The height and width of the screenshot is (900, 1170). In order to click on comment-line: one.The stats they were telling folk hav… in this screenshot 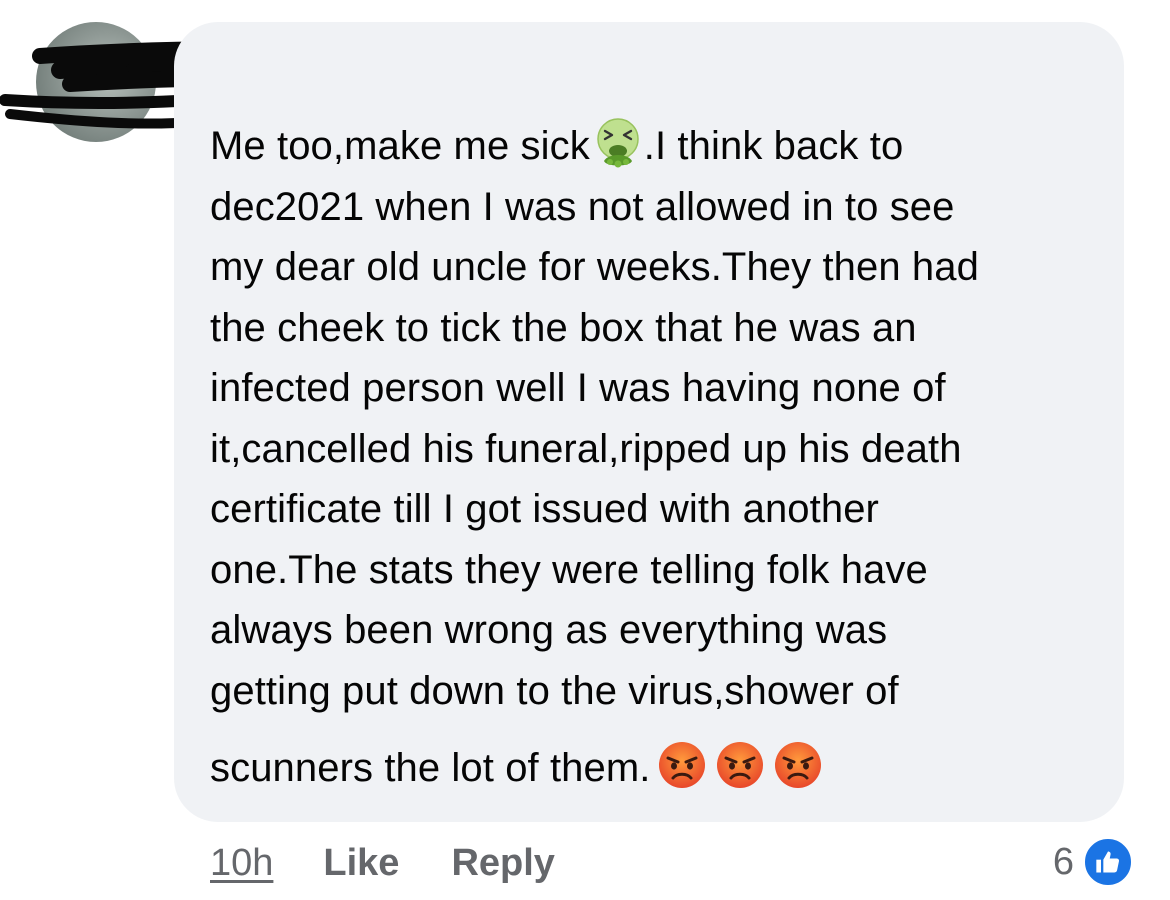, I will do `click(569, 569)`.